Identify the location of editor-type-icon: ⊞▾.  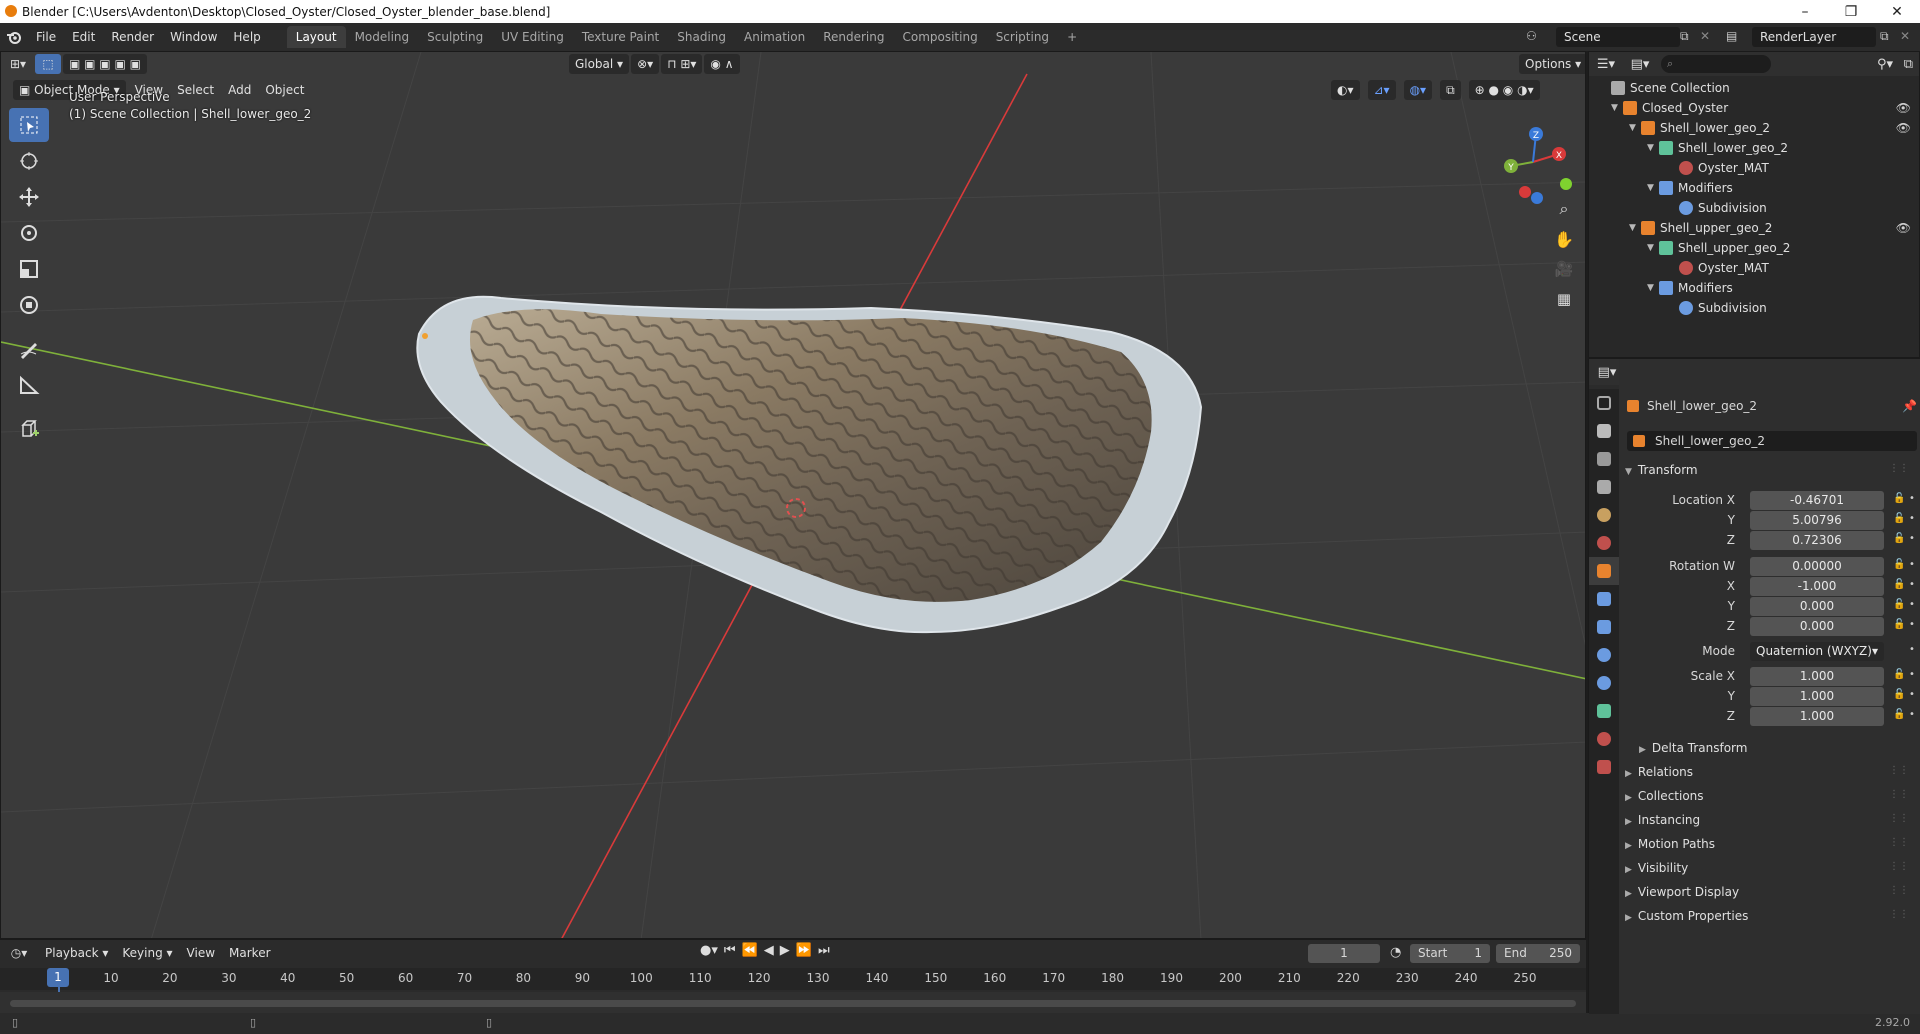
(18, 64).